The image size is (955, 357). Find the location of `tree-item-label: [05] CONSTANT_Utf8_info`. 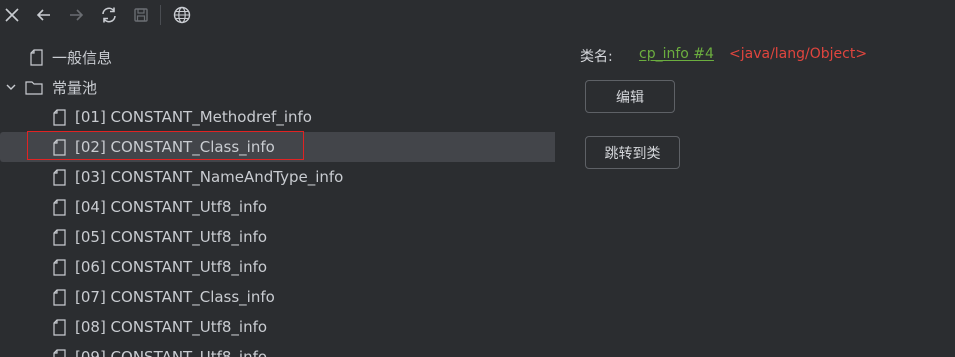

tree-item-label: [05] CONSTANT_Utf8_info is located at coordinates (171, 237).